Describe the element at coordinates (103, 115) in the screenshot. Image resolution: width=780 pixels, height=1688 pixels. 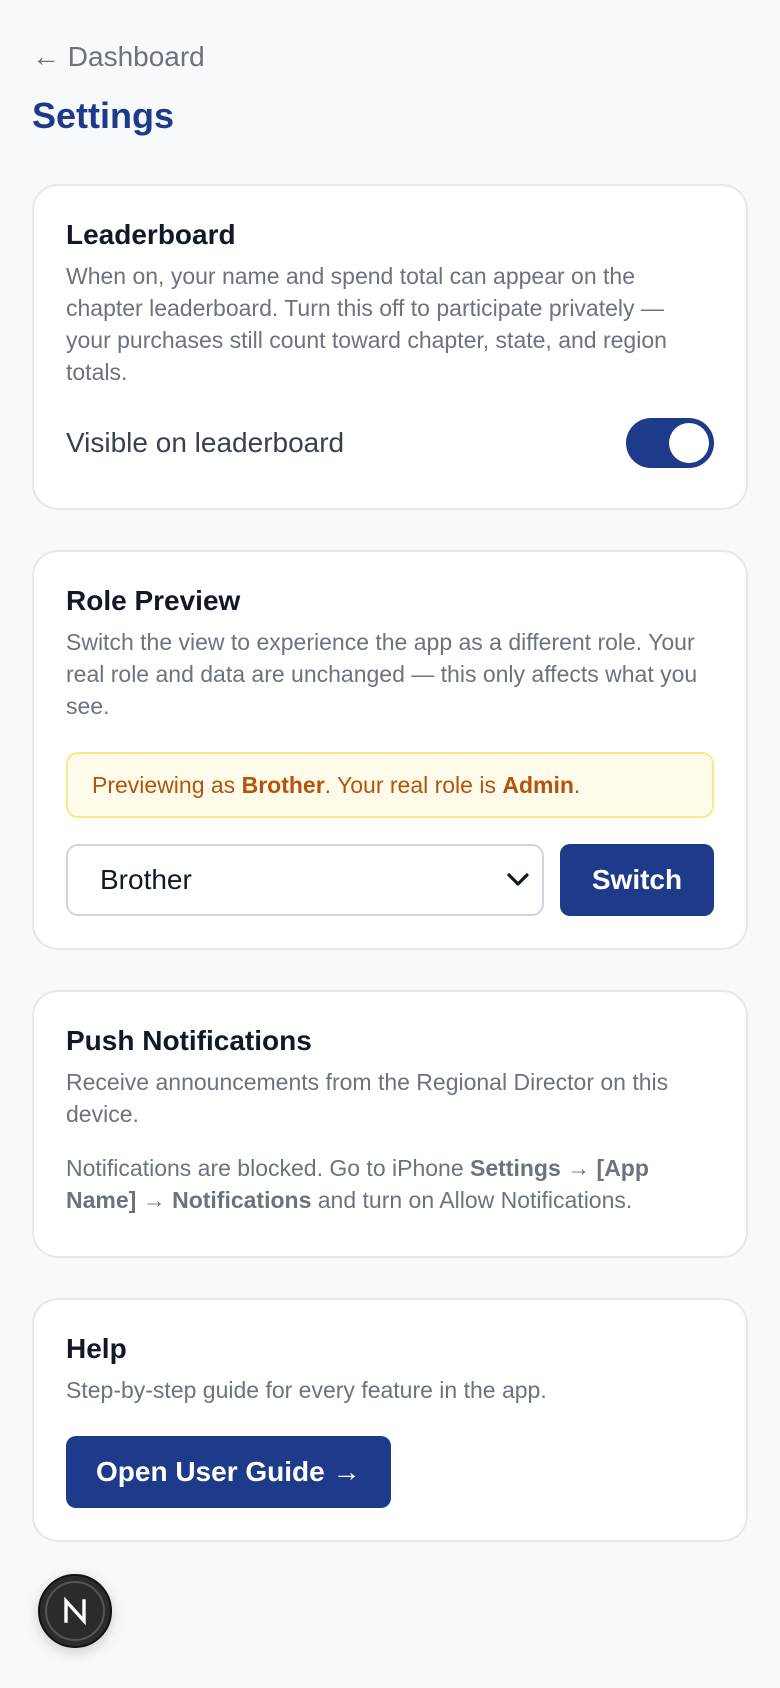
I see `page-title: Settings` at that location.